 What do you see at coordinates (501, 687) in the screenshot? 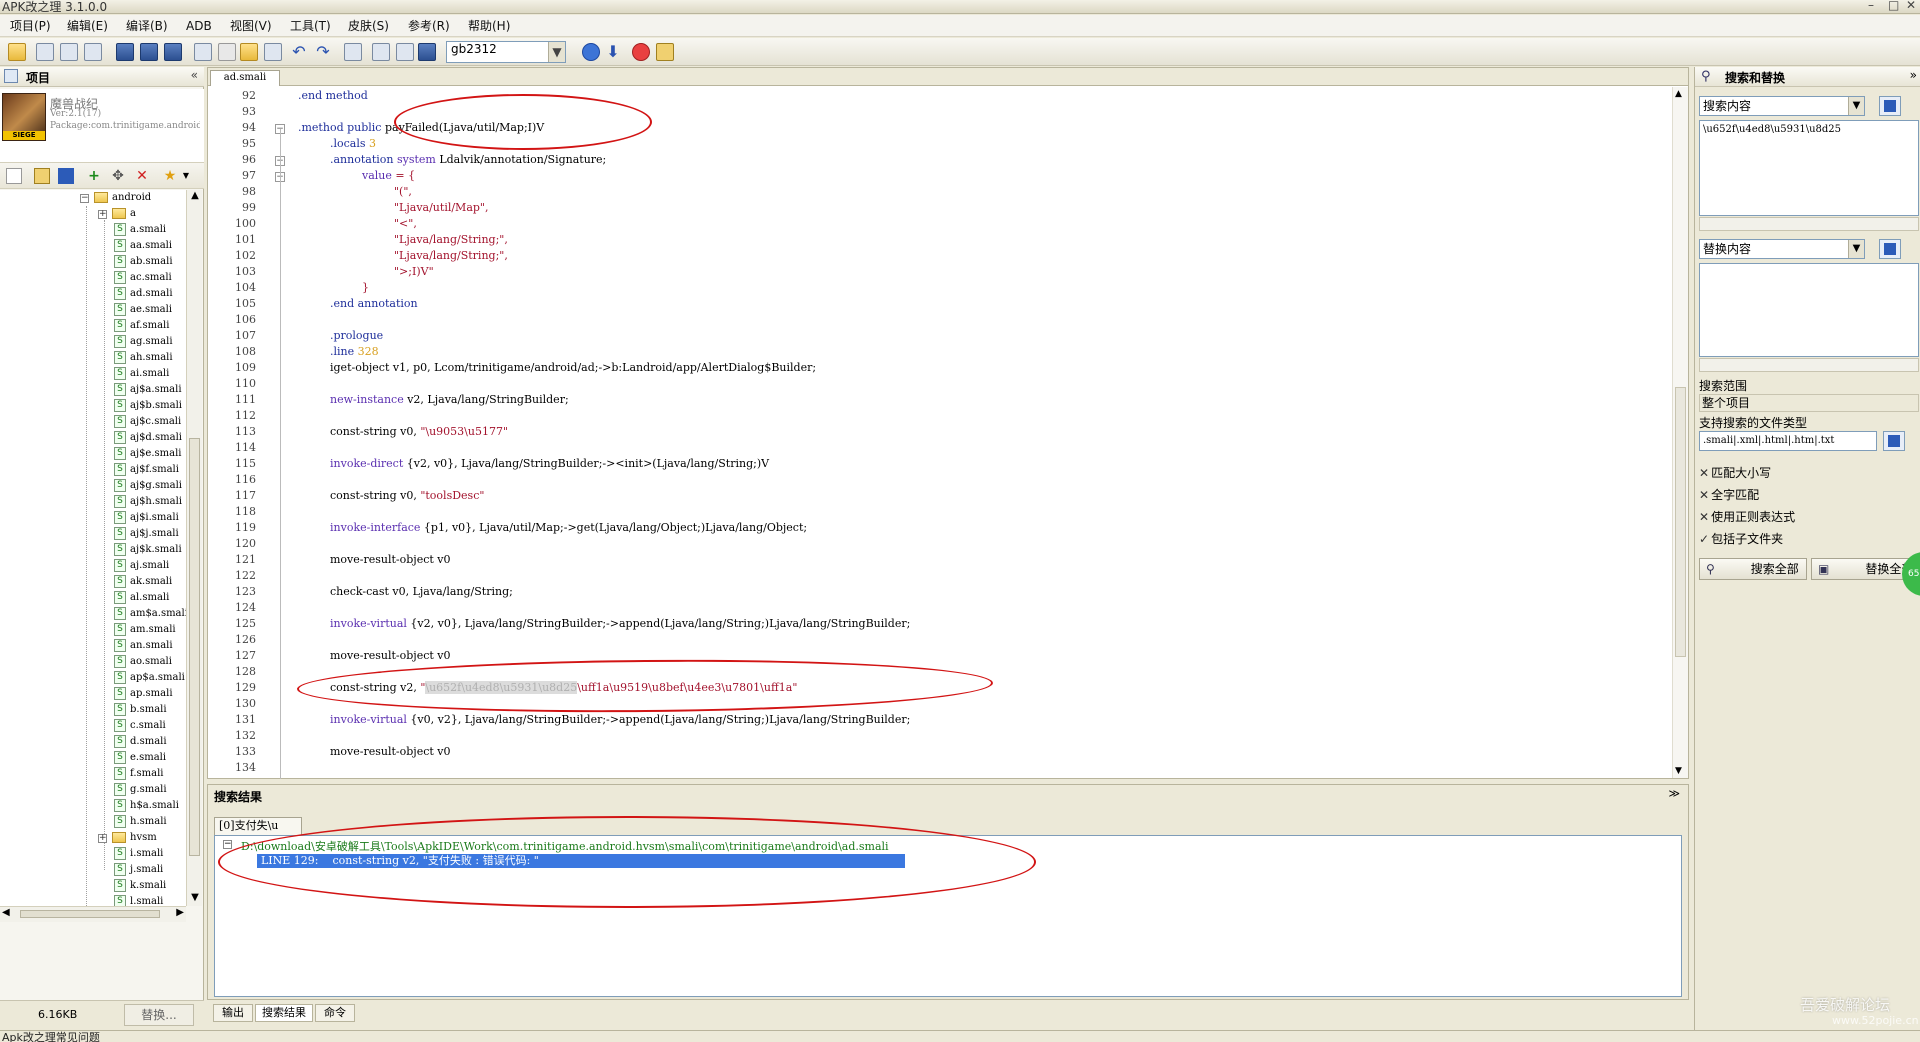
I see `selected-text: \u652f\u4ed8\u5931\u8d25` at bounding box center [501, 687].